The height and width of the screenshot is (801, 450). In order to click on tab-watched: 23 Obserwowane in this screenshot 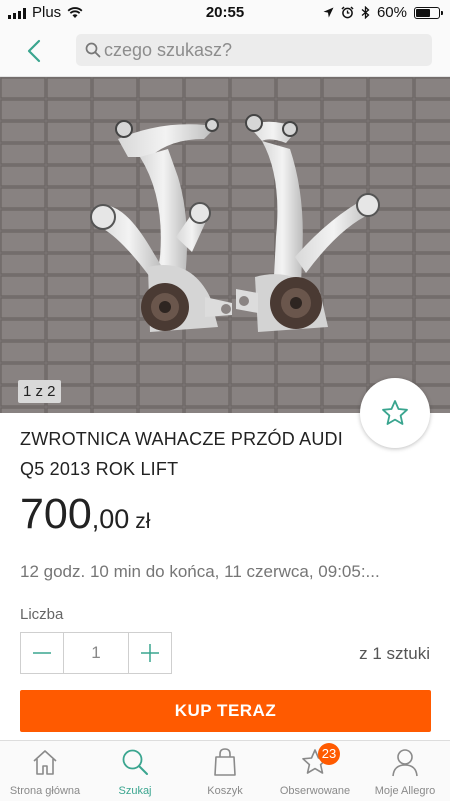, I will do `click(315, 771)`.